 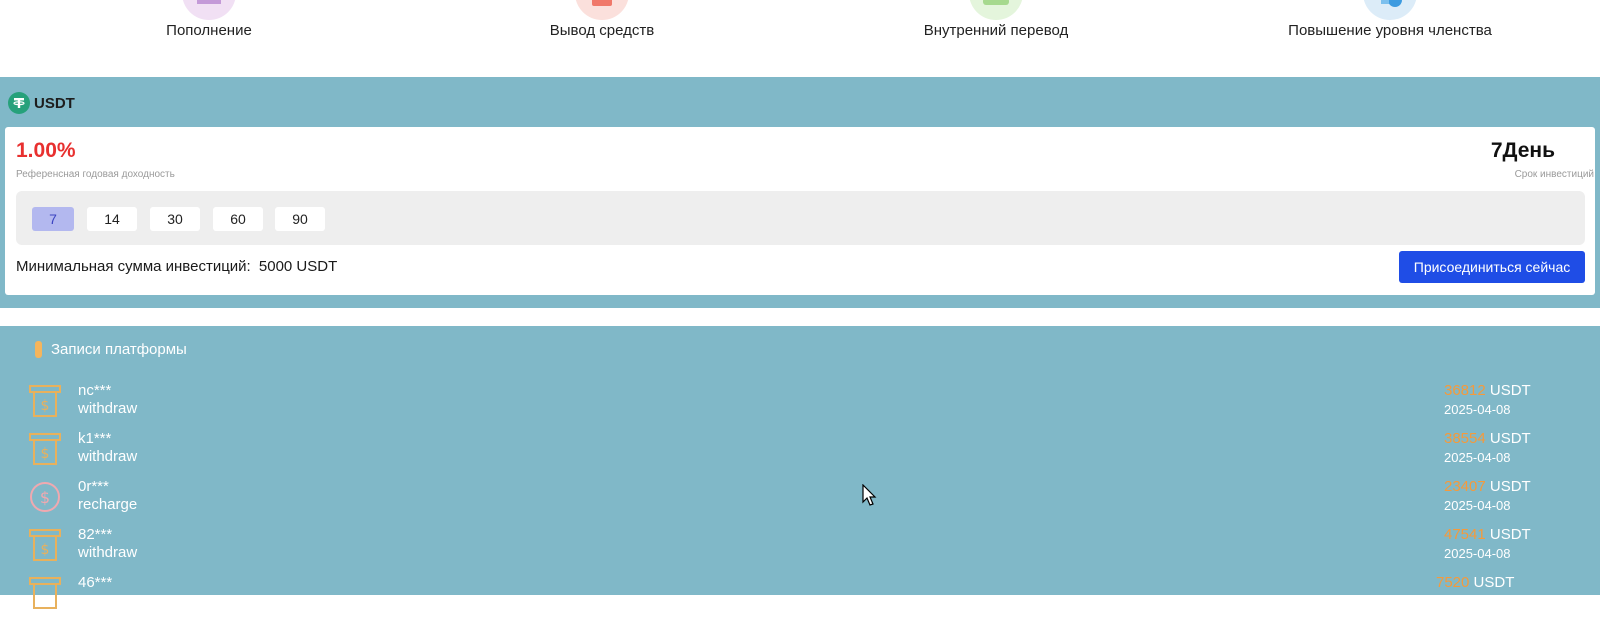 I want to click on term-selector: 7 14 30 60 90, so click(x=800, y=218).